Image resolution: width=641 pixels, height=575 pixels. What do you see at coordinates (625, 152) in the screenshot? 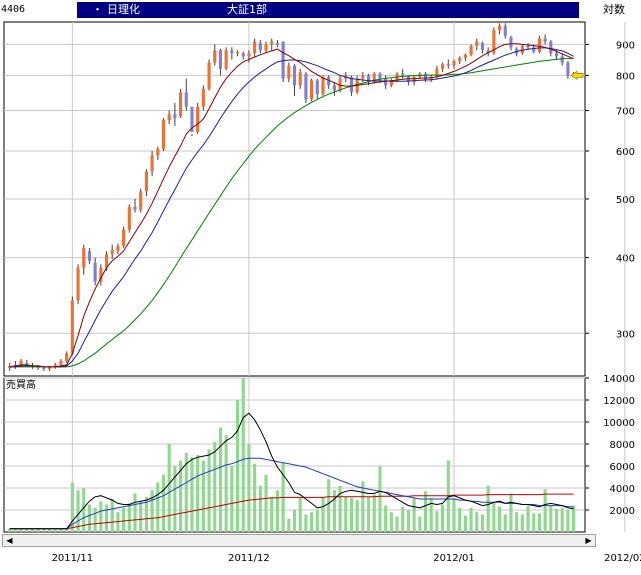
I see `price-tick-label: 600` at bounding box center [625, 152].